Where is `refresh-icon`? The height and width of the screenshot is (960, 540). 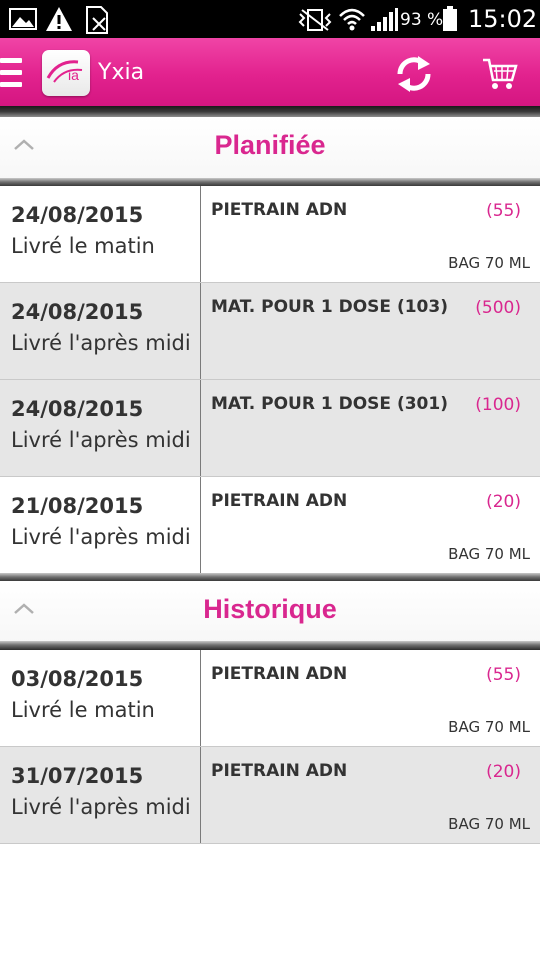 refresh-icon is located at coordinates (414, 74).